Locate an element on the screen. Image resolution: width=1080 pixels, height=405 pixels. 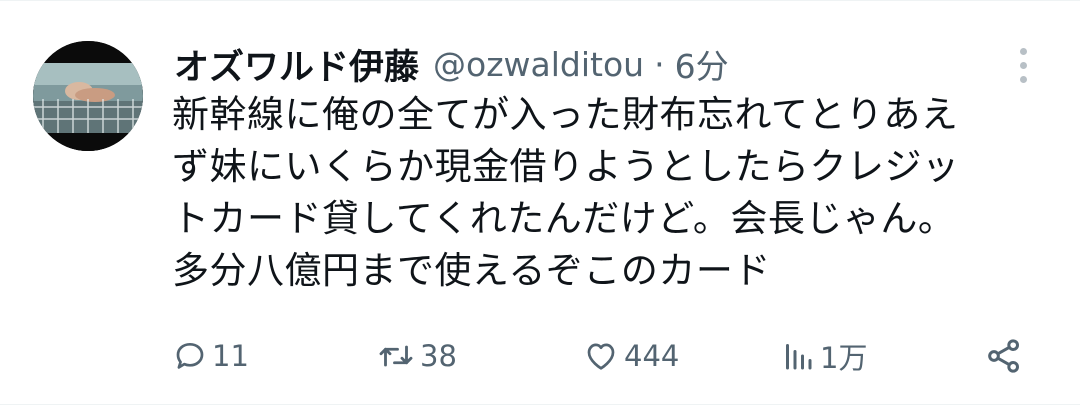
reply-bubble-icon is located at coordinates (190, 355).